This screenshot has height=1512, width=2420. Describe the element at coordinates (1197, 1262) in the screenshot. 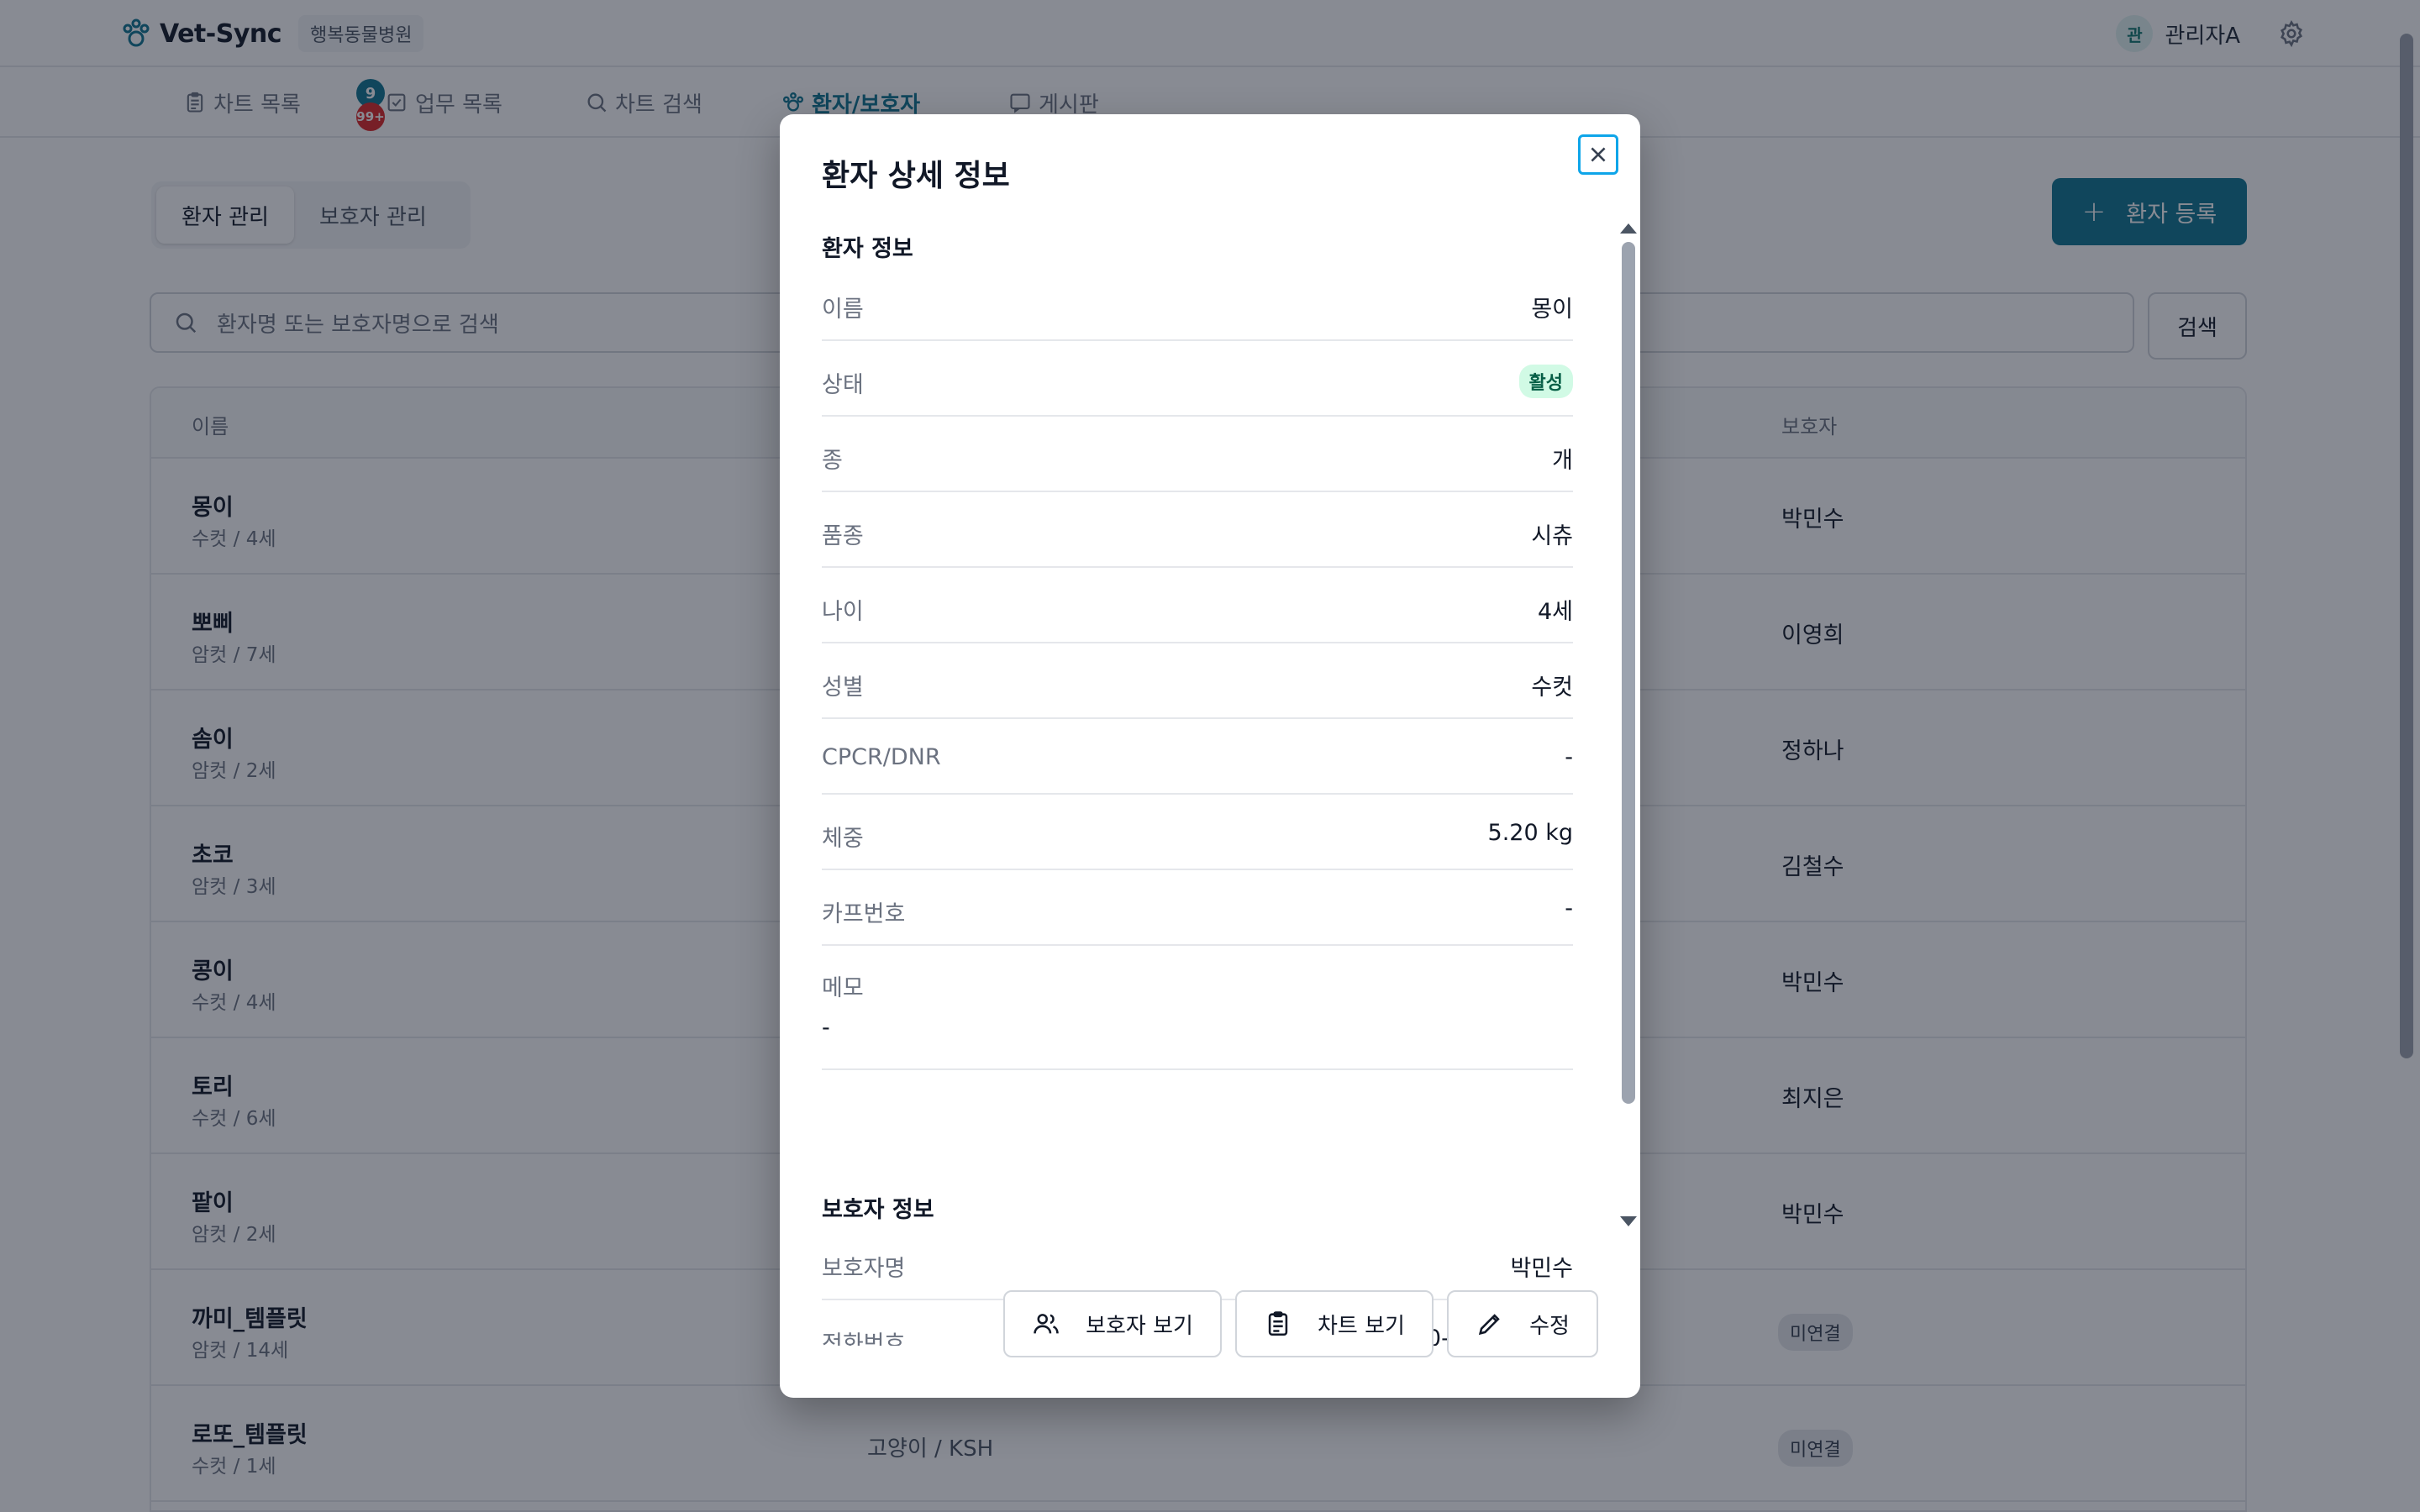

I see `field-guardian-name: 보호자명 박민수` at that location.